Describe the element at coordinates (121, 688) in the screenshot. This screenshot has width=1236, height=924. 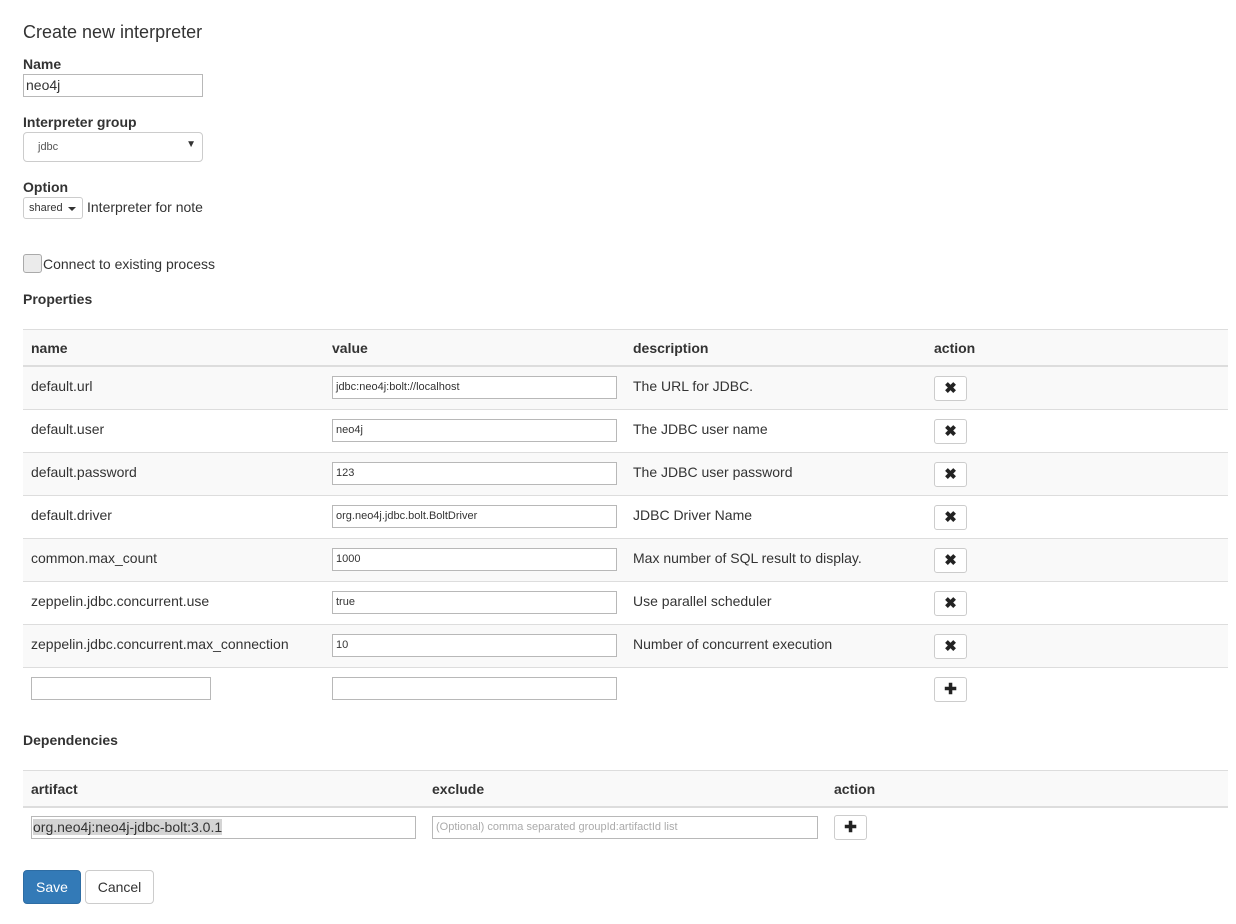
I see `new-property-name-input` at that location.